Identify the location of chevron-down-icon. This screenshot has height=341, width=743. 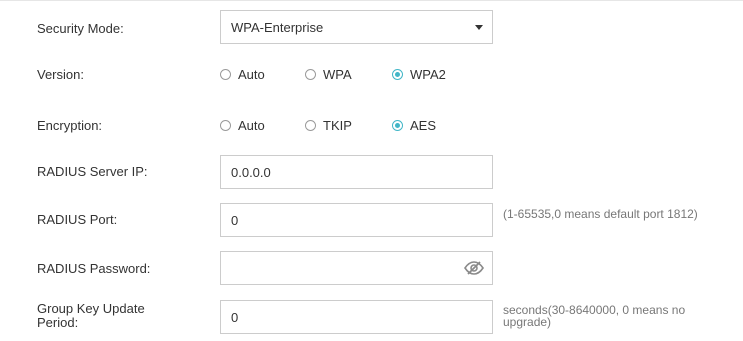
(479, 27).